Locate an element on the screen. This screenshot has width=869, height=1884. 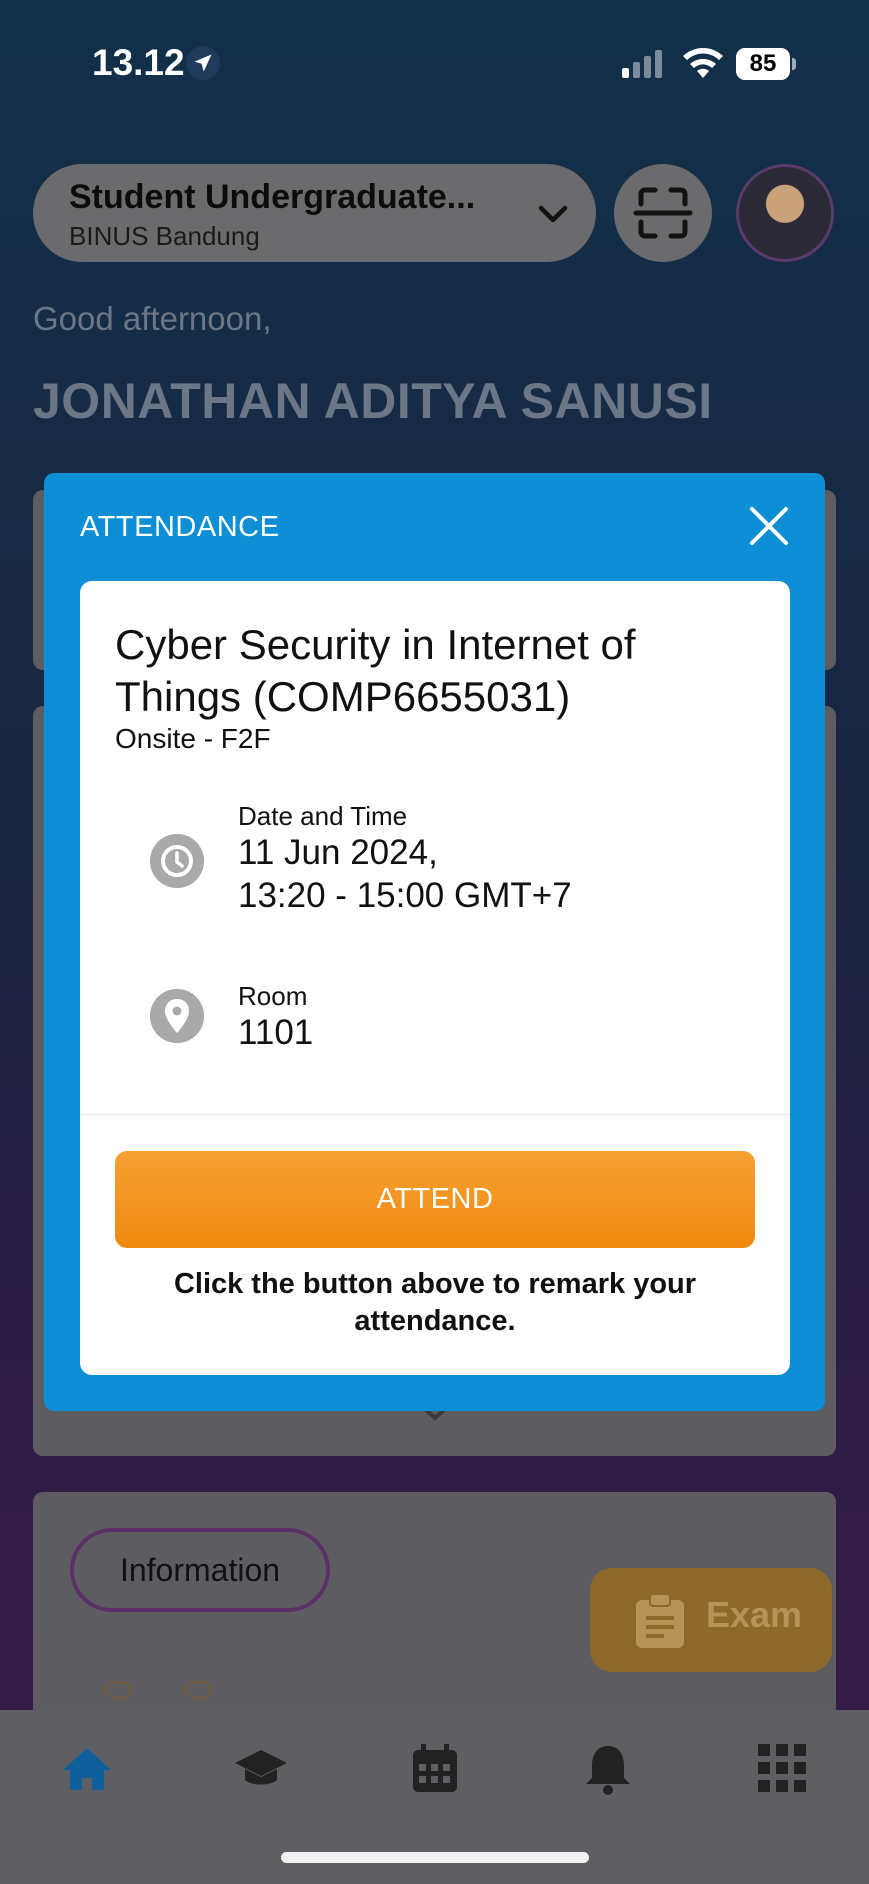
scan-button is located at coordinates (663, 213).